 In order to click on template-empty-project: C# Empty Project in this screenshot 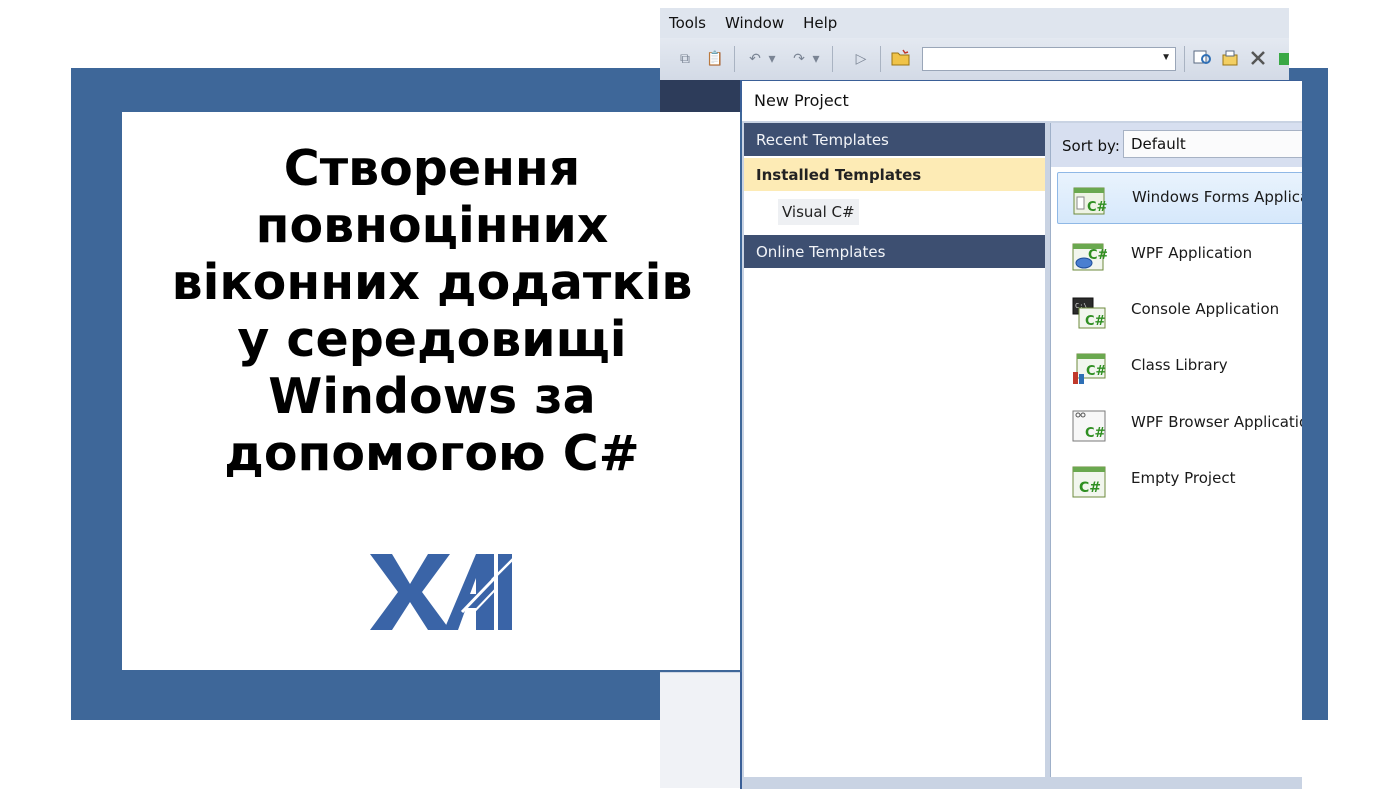, I will do `click(1179, 480)`.